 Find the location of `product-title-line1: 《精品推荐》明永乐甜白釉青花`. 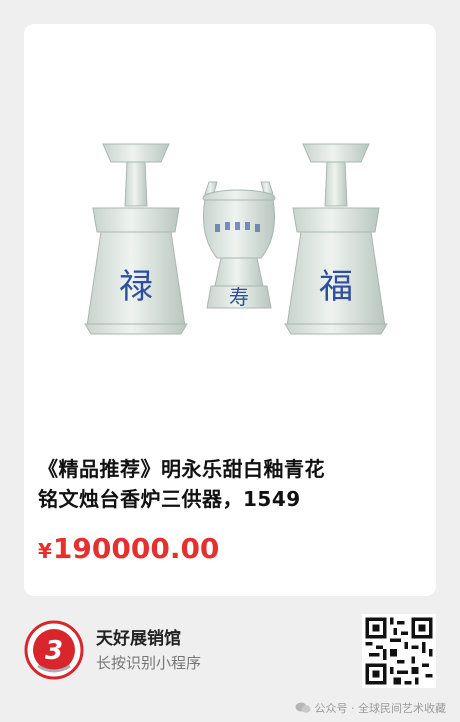

product-title-line1: 《精品推荐》明永乐甜白釉青花 is located at coordinates (181, 469).